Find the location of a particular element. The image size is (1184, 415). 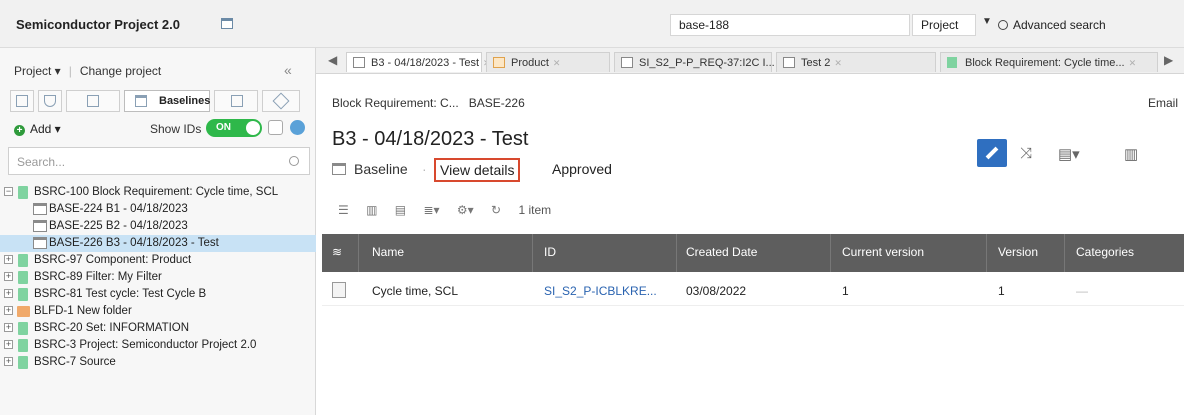

tree-view-tab is located at coordinates (22, 101).